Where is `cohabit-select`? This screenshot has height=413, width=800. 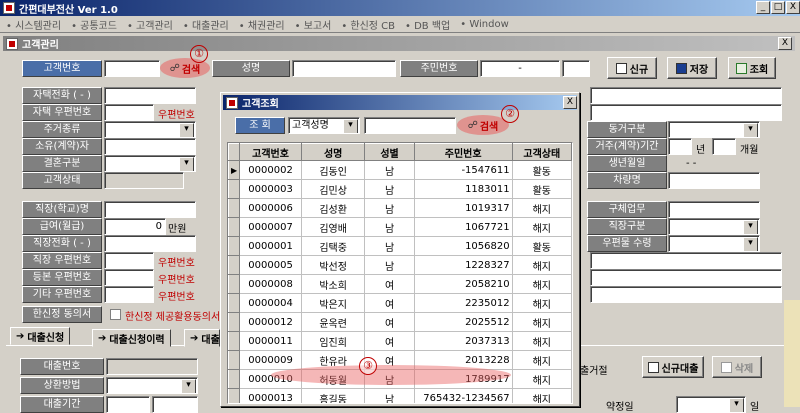
cohabit-select is located at coordinates (714, 129).